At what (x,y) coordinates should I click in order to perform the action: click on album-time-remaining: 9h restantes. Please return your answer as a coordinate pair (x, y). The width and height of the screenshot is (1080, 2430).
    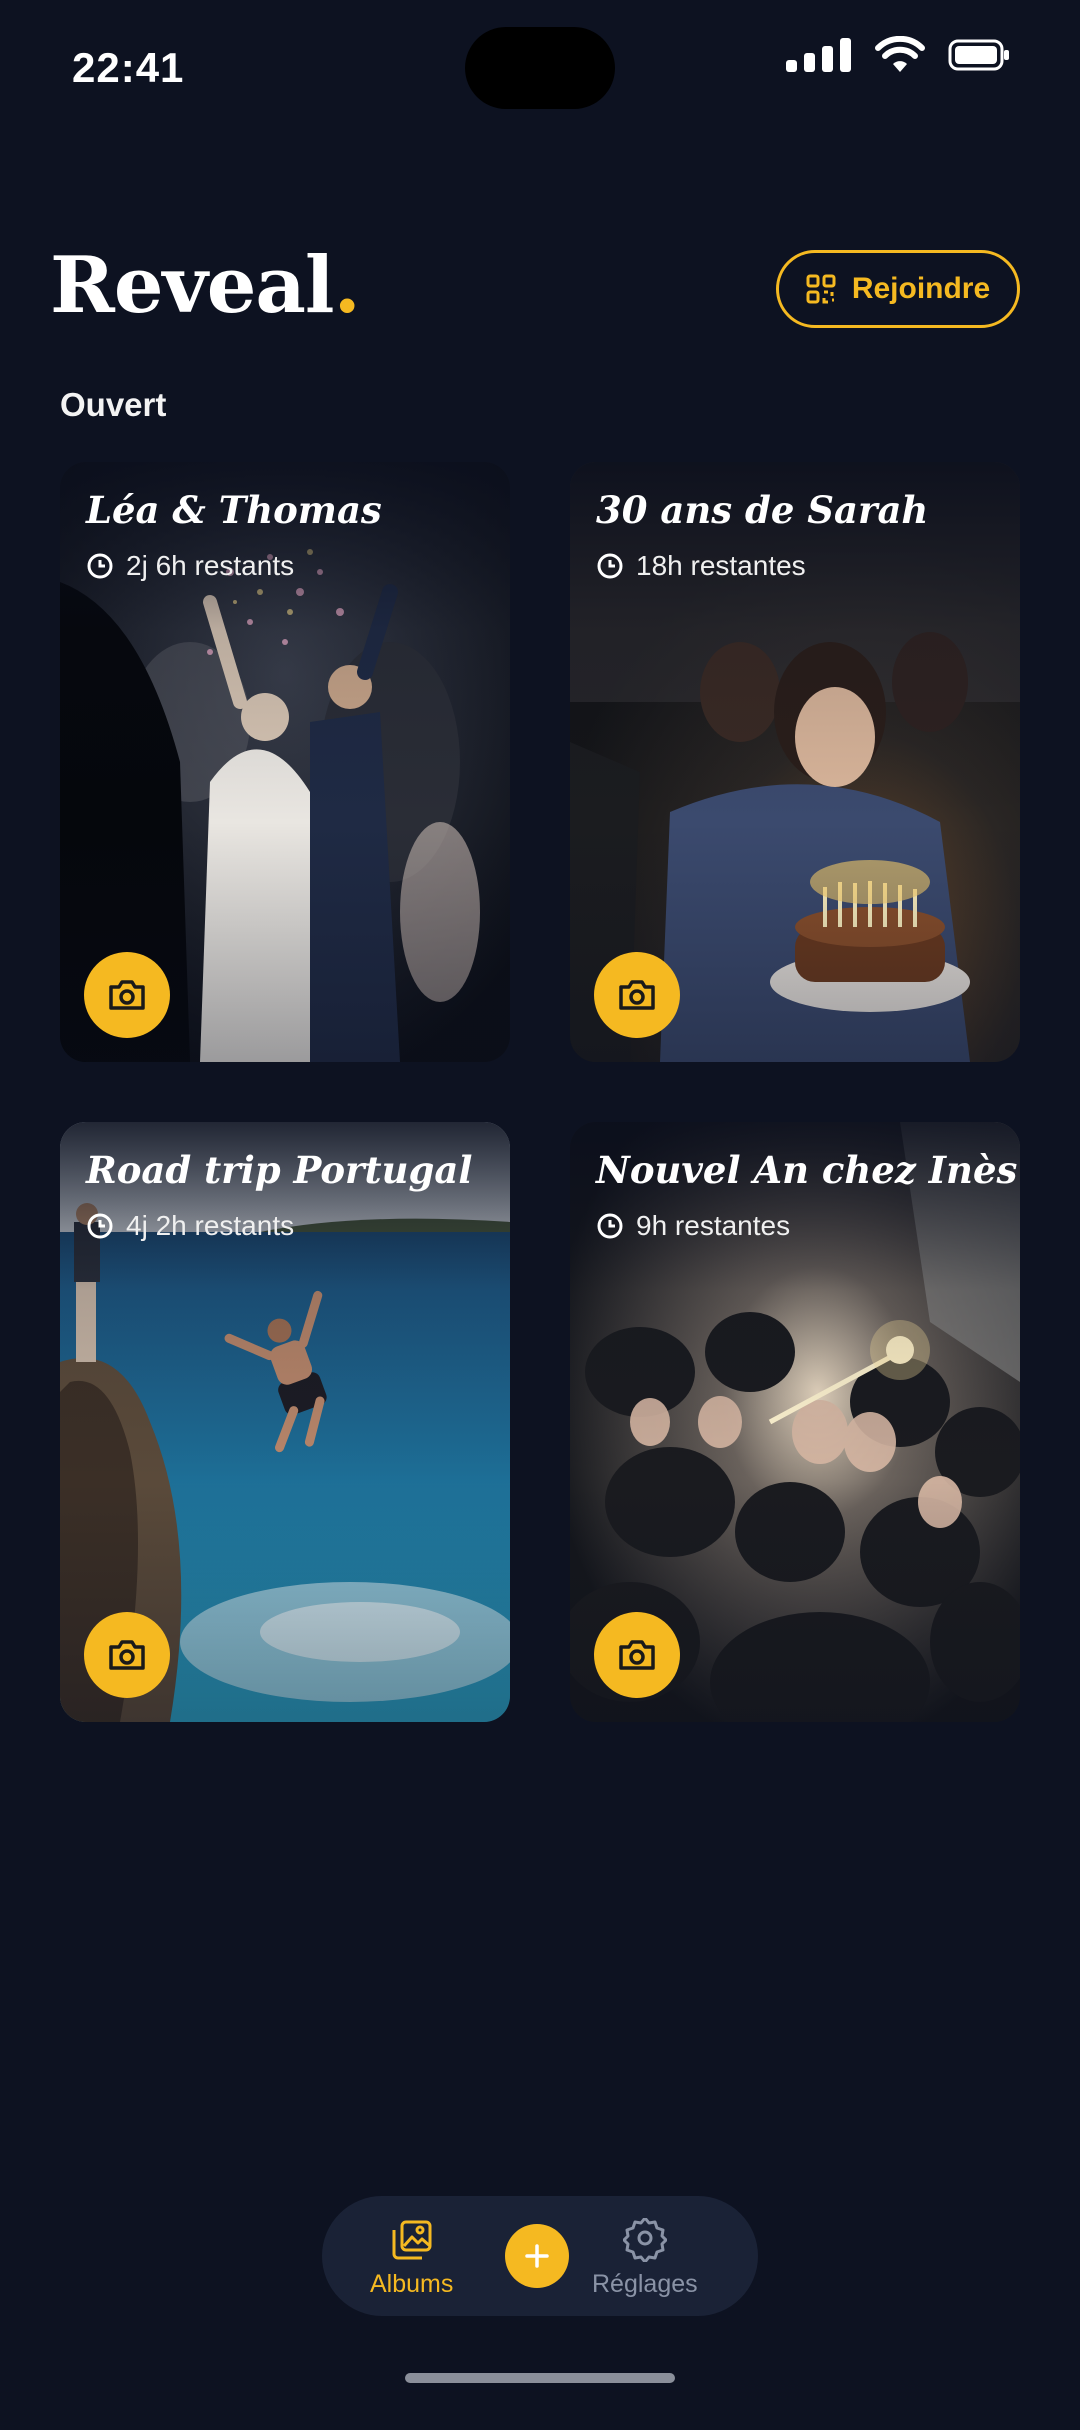
    Looking at the image, I should click on (693, 1226).